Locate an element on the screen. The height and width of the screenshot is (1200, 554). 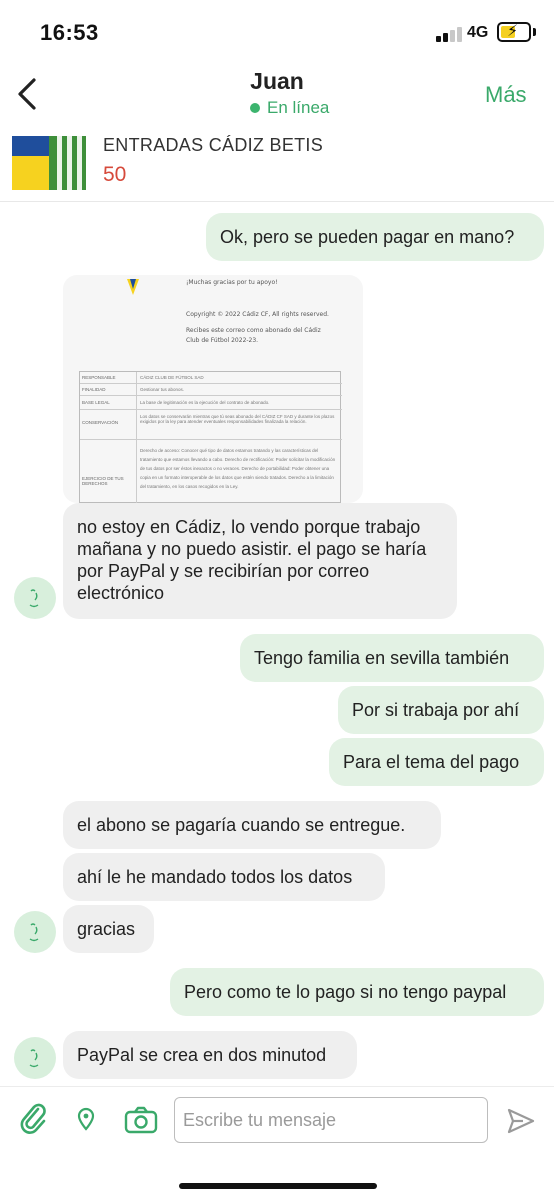
location-pin-icon is located at coordinates (86, 1119).